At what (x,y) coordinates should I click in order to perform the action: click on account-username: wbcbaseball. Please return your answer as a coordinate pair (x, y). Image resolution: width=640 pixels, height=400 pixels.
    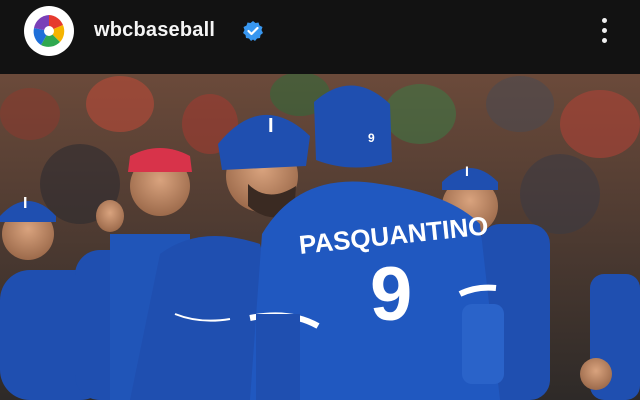
    Looking at the image, I should click on (154, 30).